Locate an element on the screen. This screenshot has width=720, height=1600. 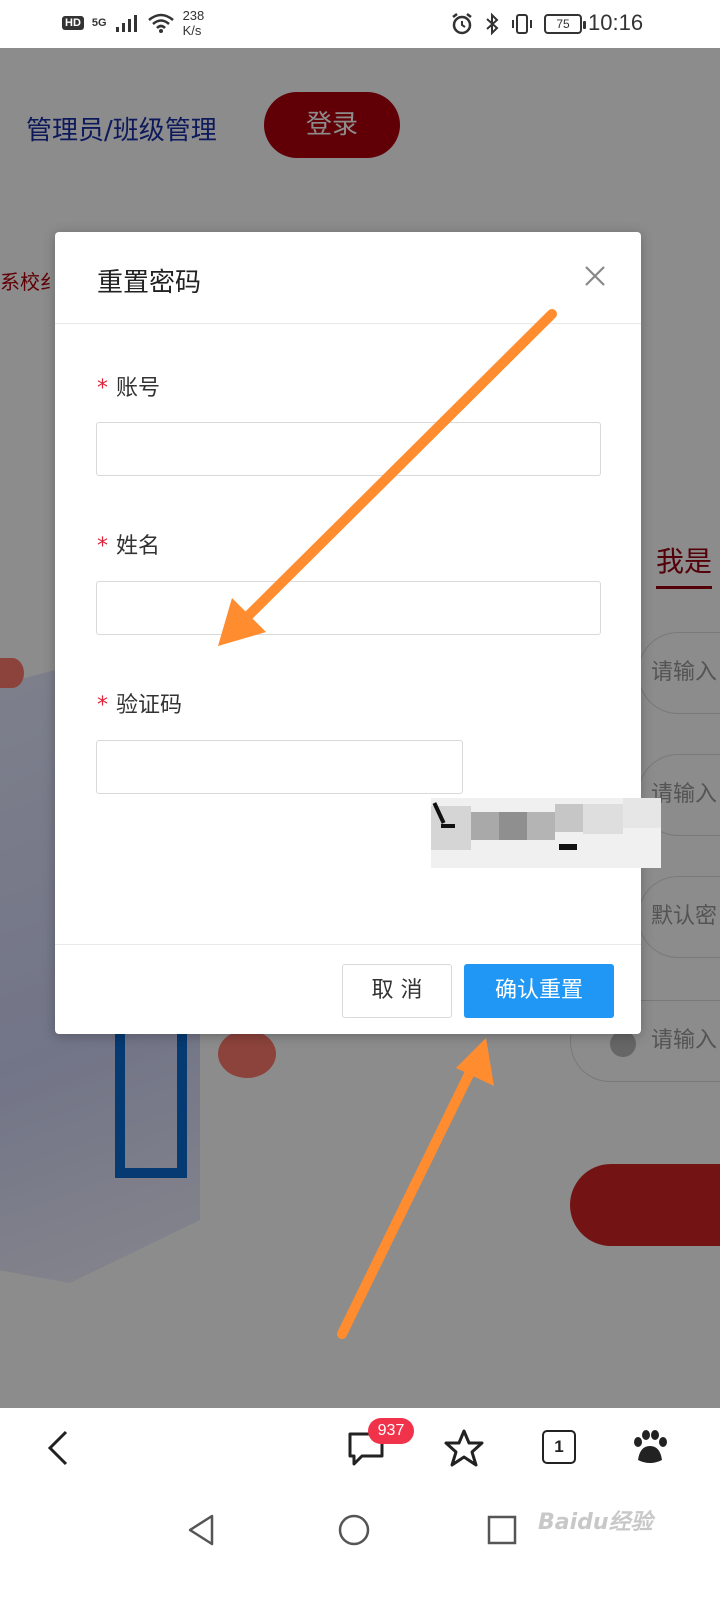
star-icon is located at coordinates (464, 1448).